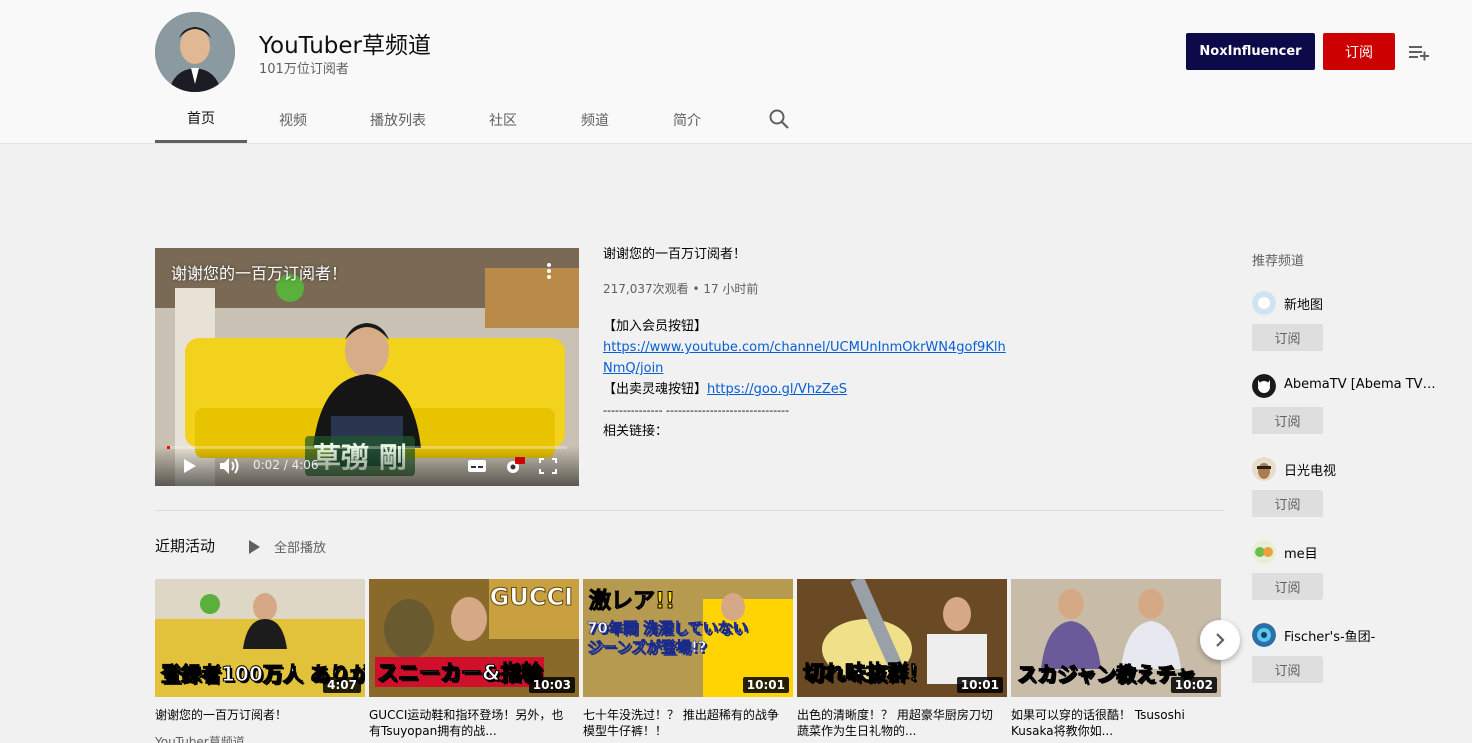  I want to click on chevron-right-icon, so click(1220, 640).